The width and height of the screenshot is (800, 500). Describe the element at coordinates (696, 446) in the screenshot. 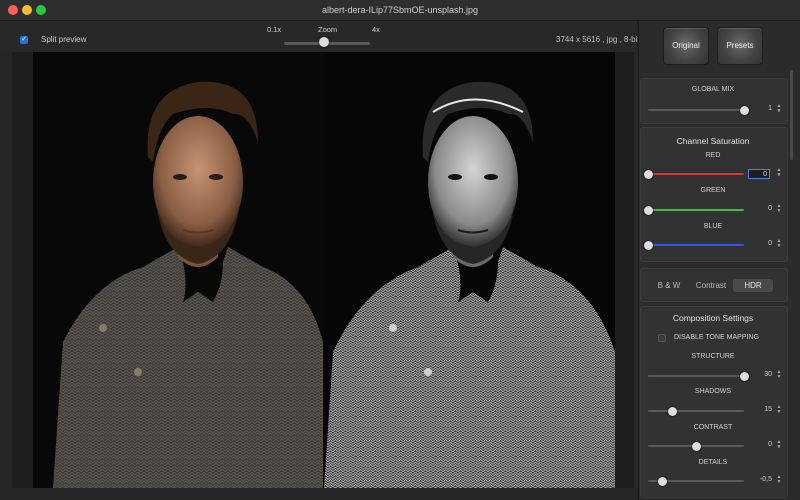

I see `contrast-slider-thumb` at that location.